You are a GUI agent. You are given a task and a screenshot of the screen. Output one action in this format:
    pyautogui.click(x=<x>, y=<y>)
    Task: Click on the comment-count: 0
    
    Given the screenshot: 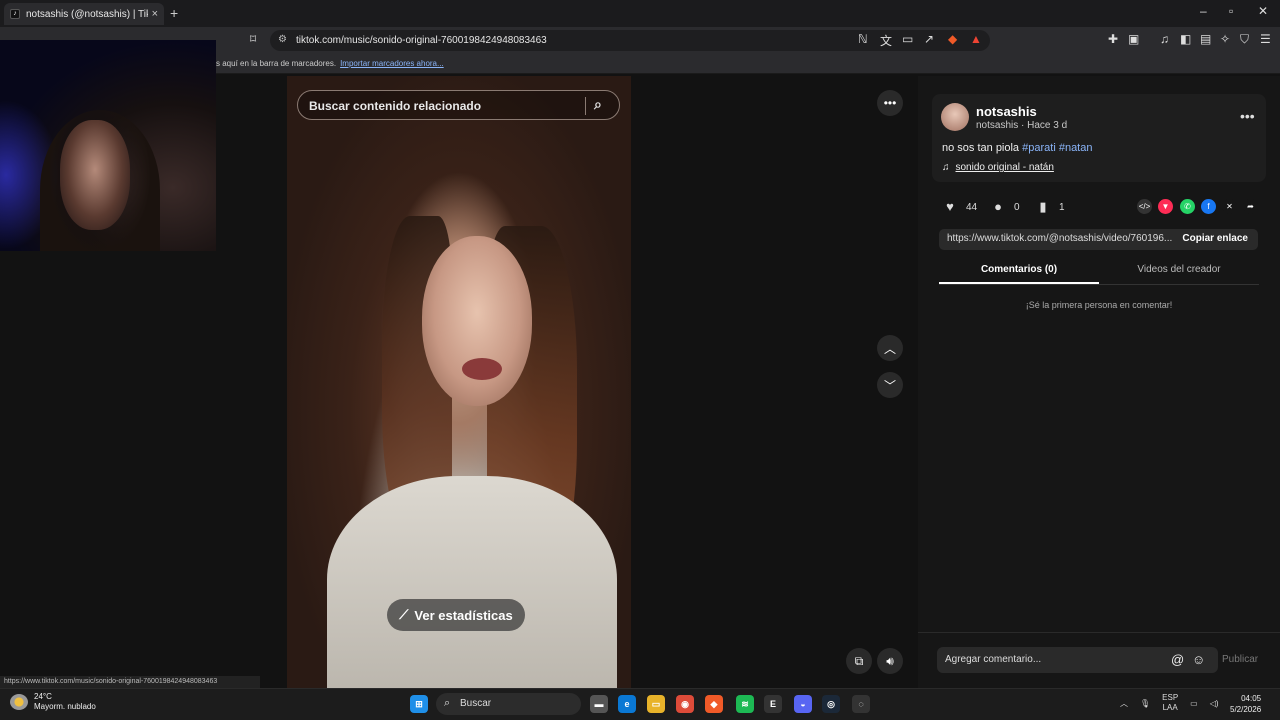 What is the action you would take?
    pyautogui.click(x=1017, y=207)
    